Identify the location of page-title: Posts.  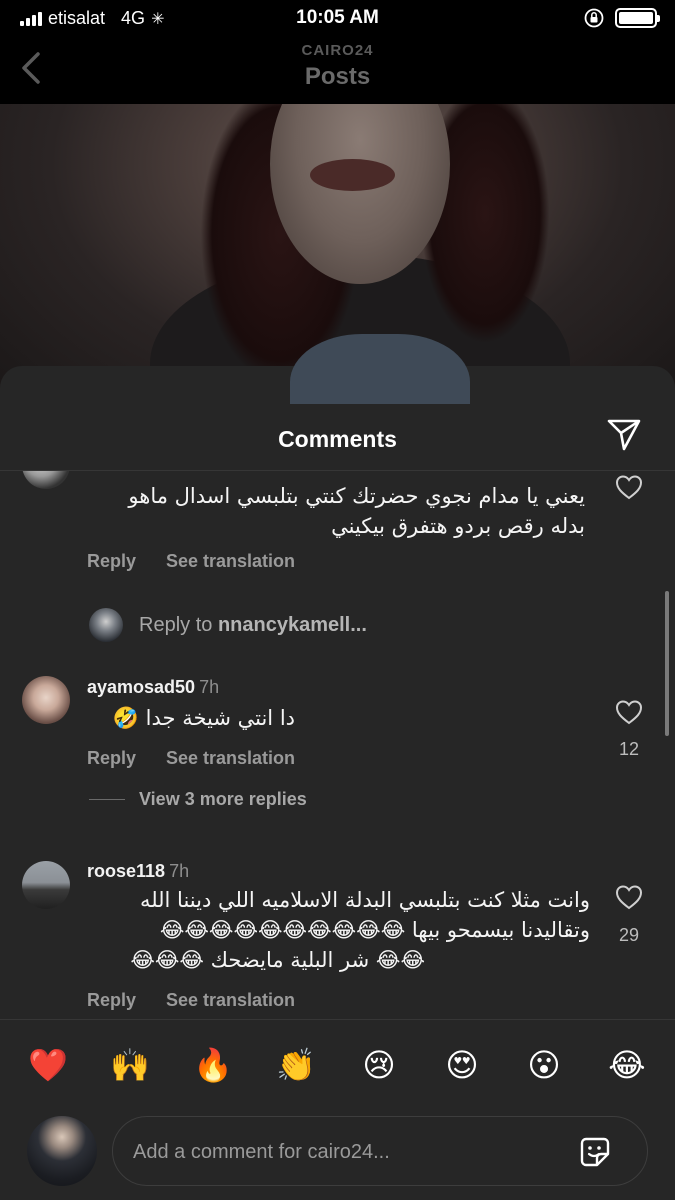
(337, 76).